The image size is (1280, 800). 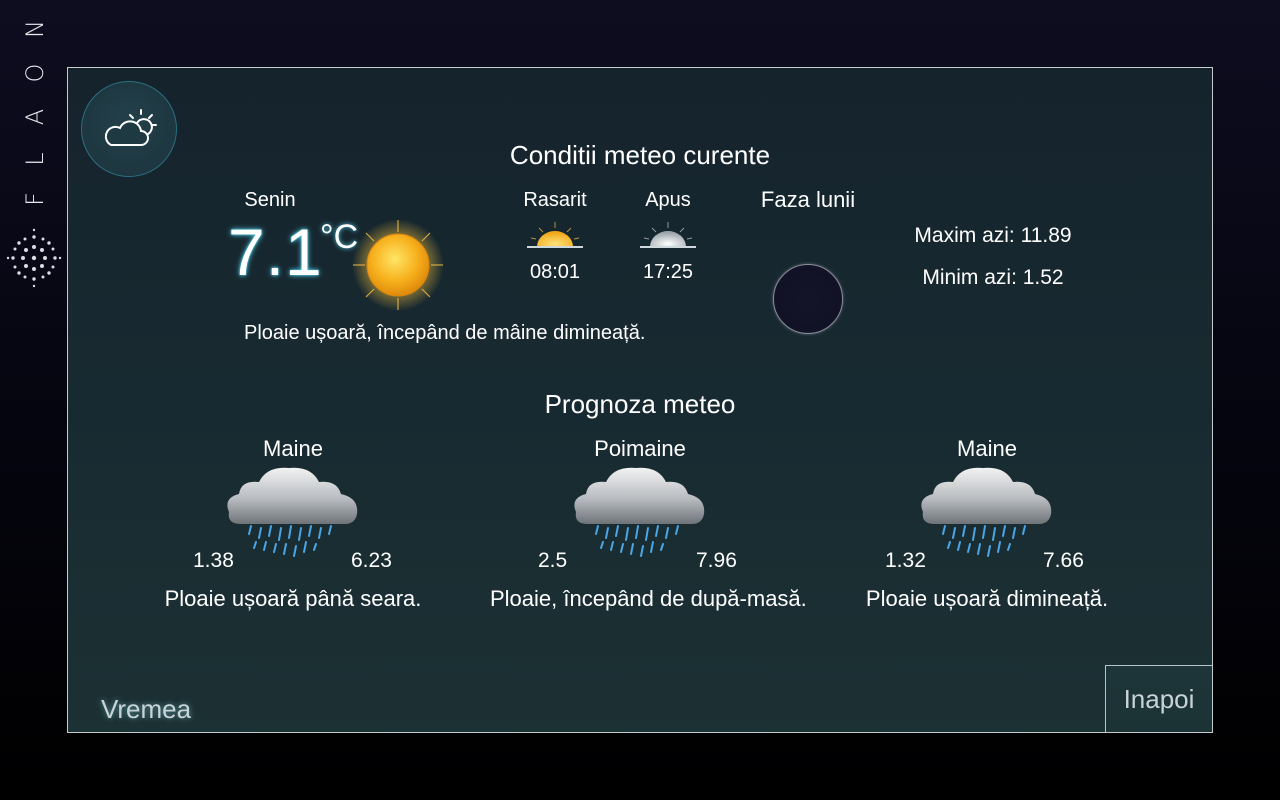 I want to click on min-today: Minim azi: 1.52, so click(x=993, y=277).